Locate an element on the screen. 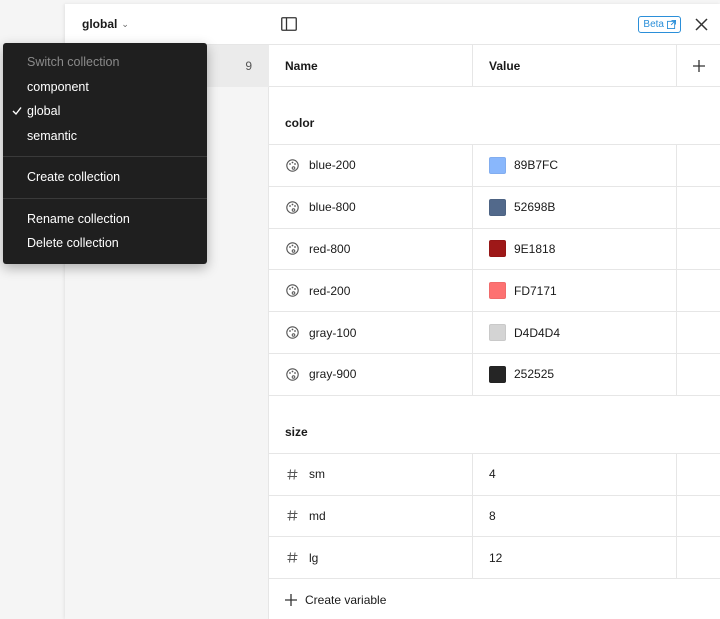 This screenshot has width=720, height=619. variable-name: red-800 is located at coordinates (330, 248).